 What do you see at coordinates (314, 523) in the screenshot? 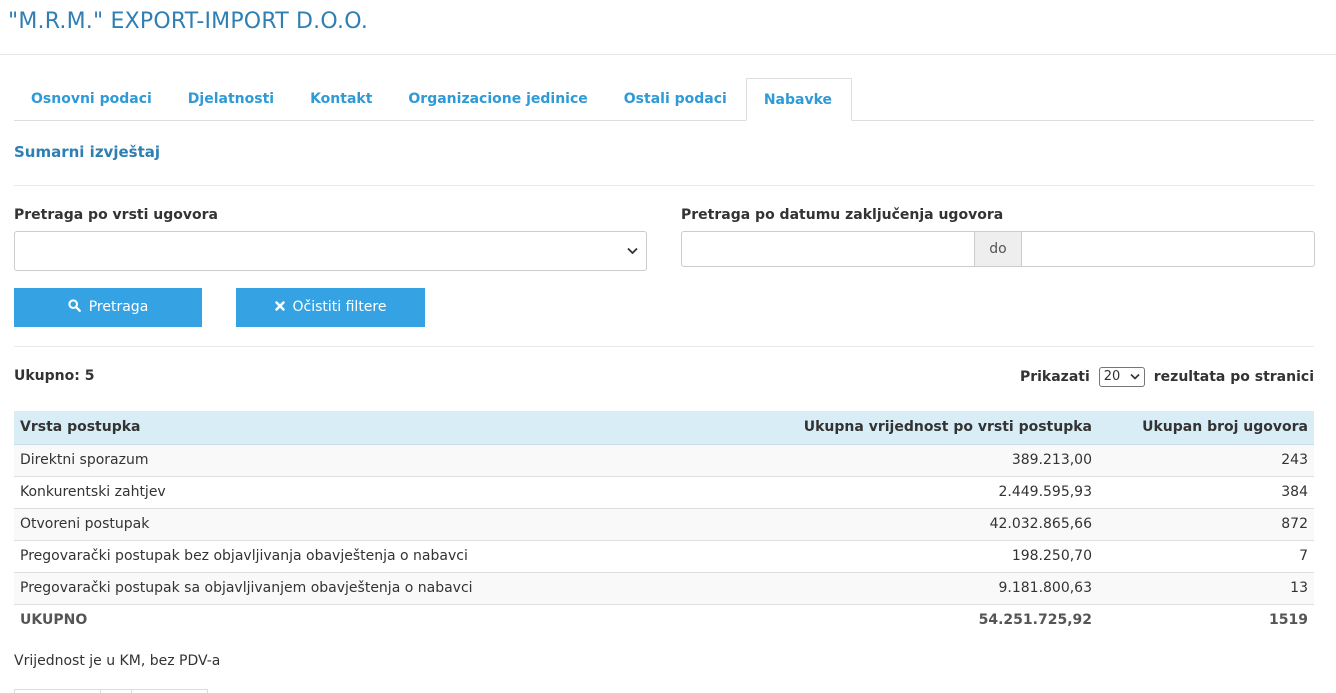
I see `cell-type: Otvoreni postupak` at bounding box center [314, 523].